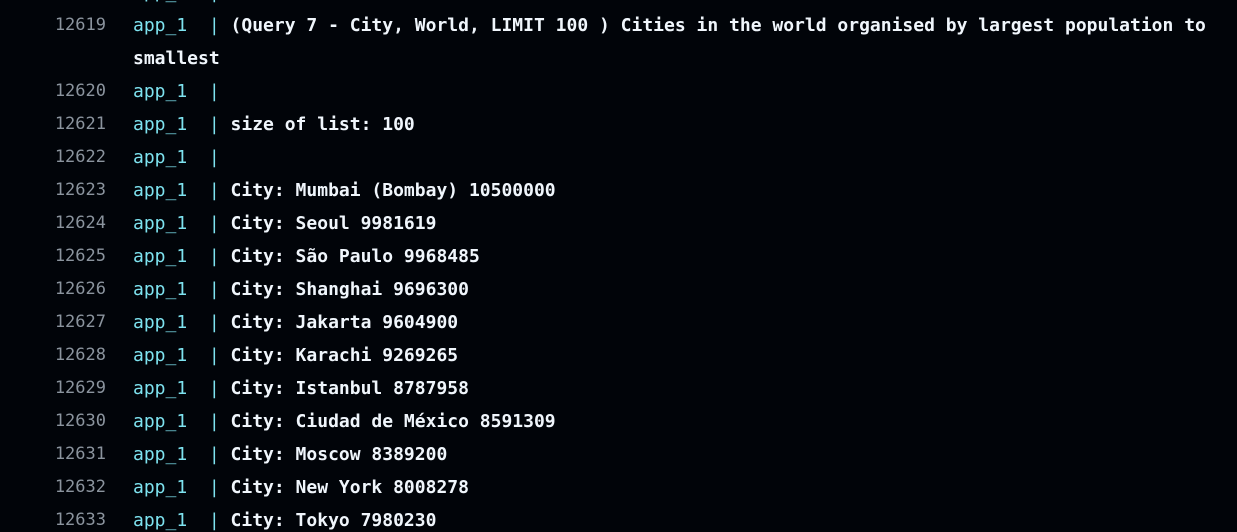 Image resolution: width=1237 pixels, height=532 pixels. I want to click on log-message: City: New York 8008278, so click(344, 487).